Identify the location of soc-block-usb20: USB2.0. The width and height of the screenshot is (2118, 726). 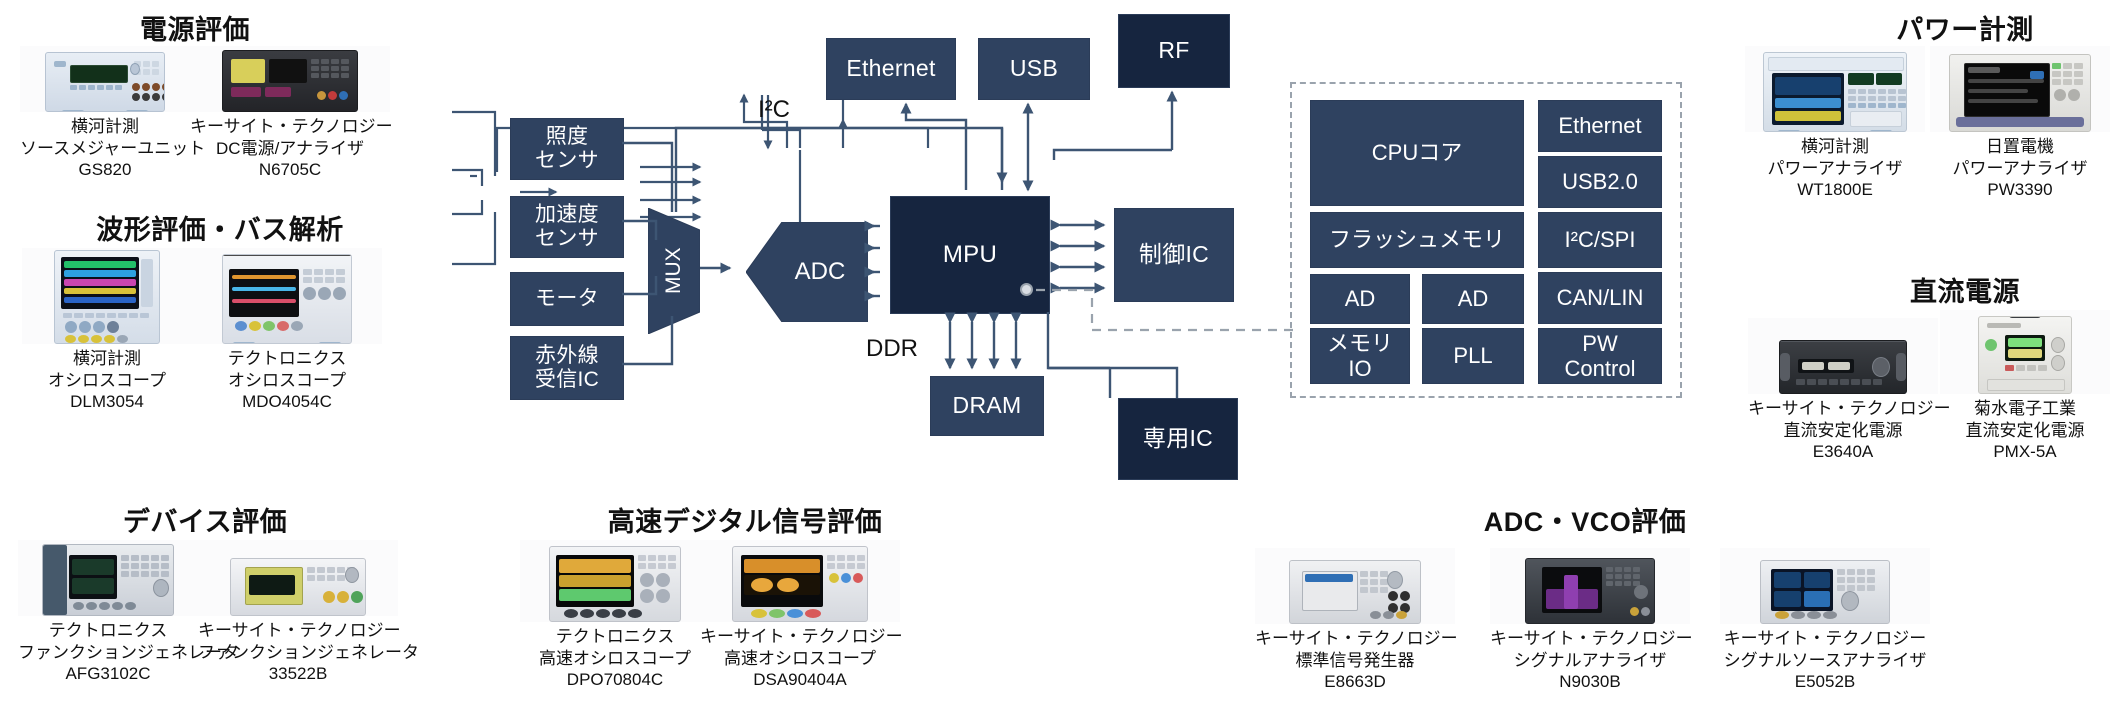
(1600, 182).